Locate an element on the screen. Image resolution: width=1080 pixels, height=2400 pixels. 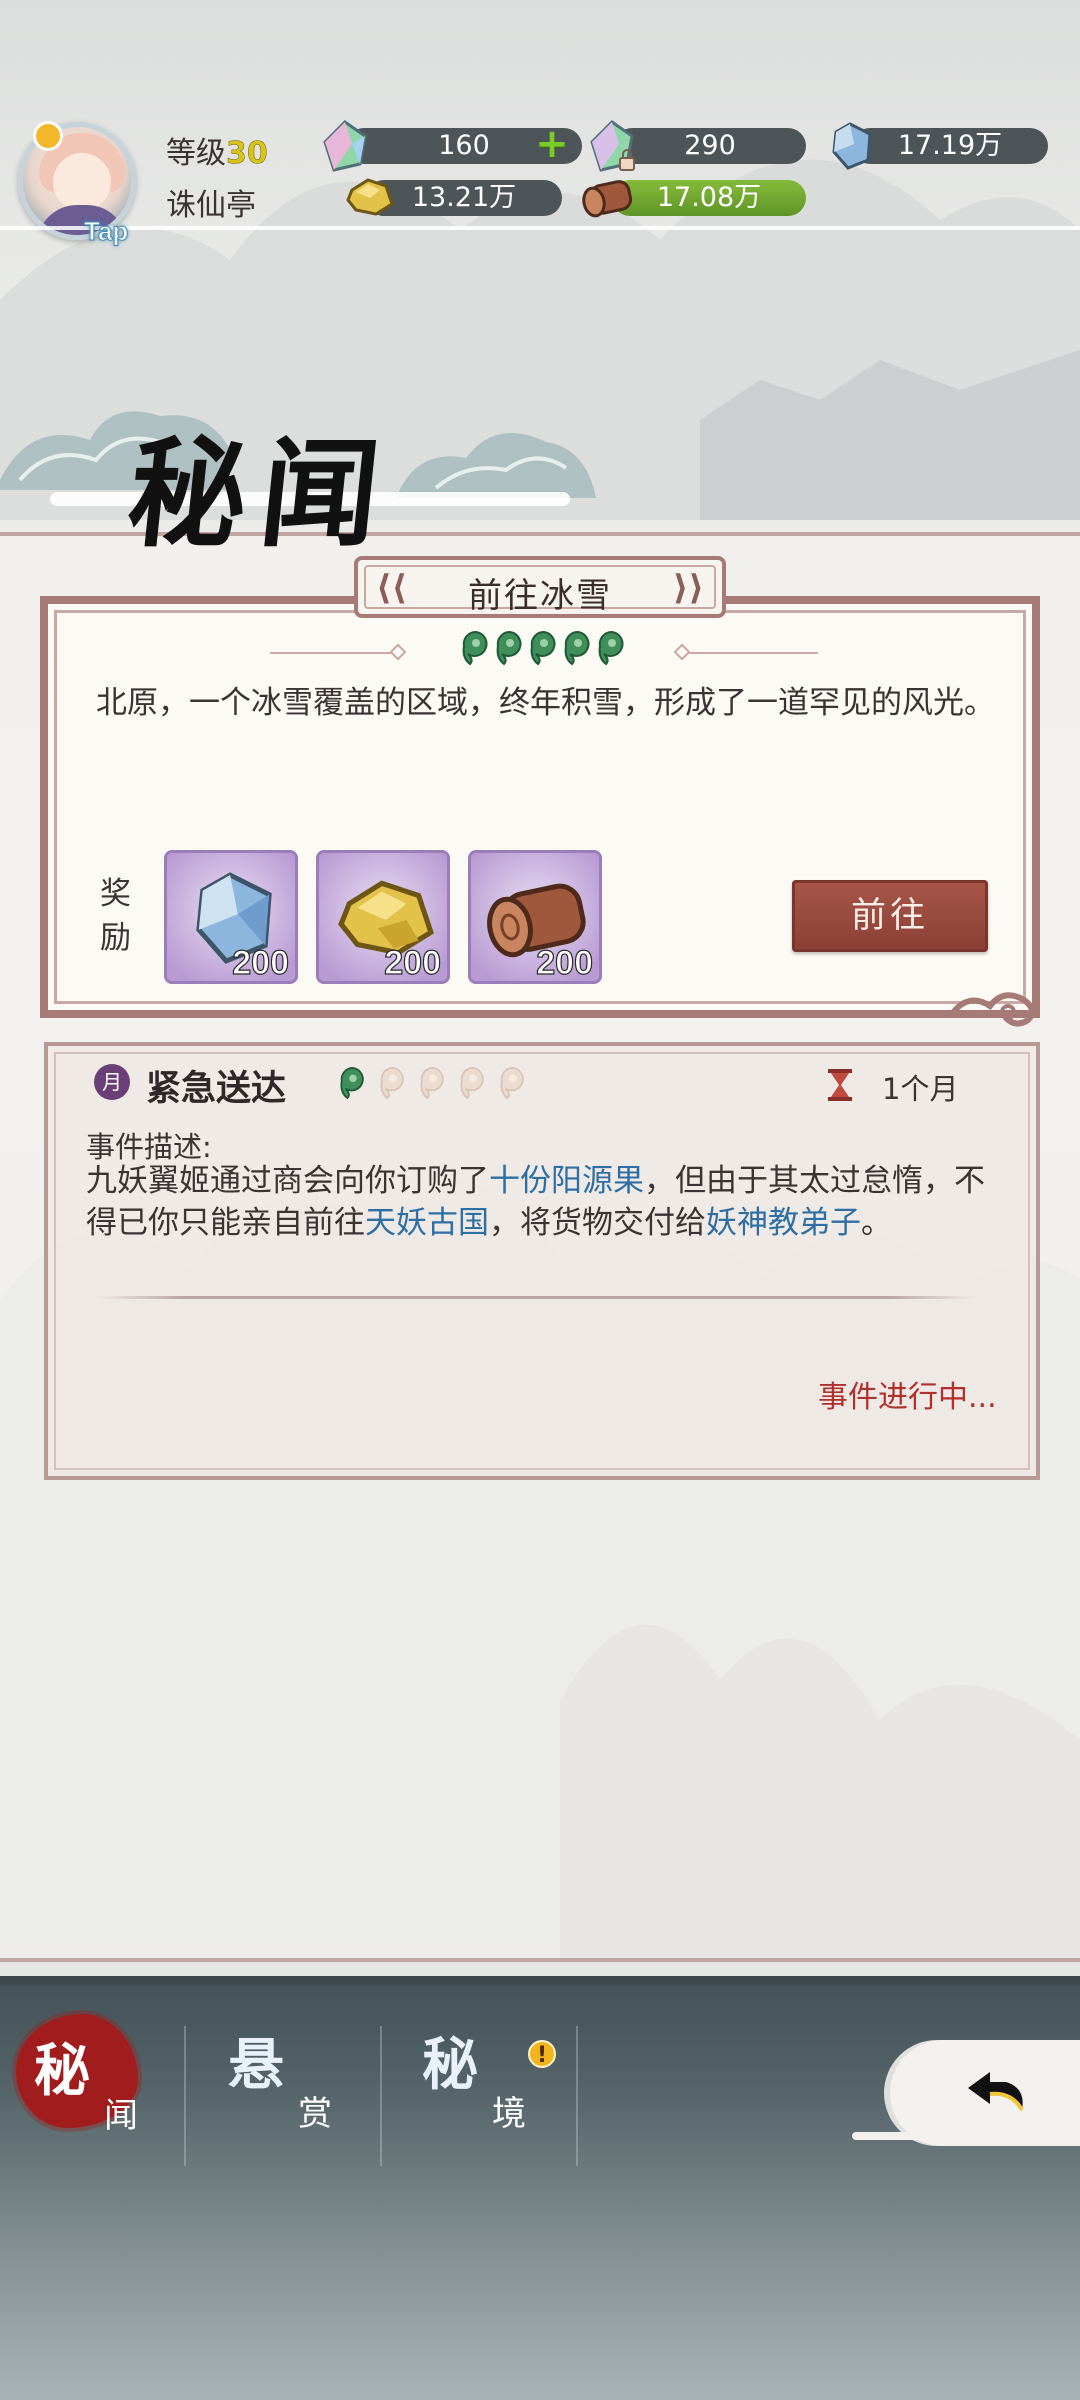
featured-event-title-tab: ⟨⟨ 前往冰雪 ⟩⟩ is located at coordinates (540, 587).